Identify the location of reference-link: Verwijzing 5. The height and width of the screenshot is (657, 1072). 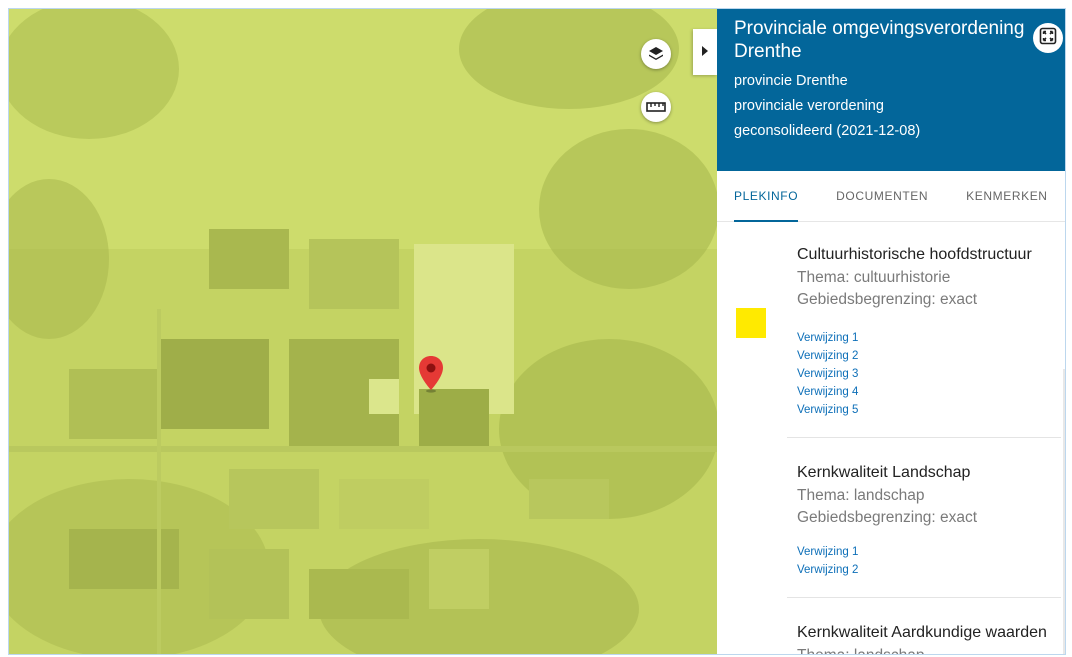
(929, 410).